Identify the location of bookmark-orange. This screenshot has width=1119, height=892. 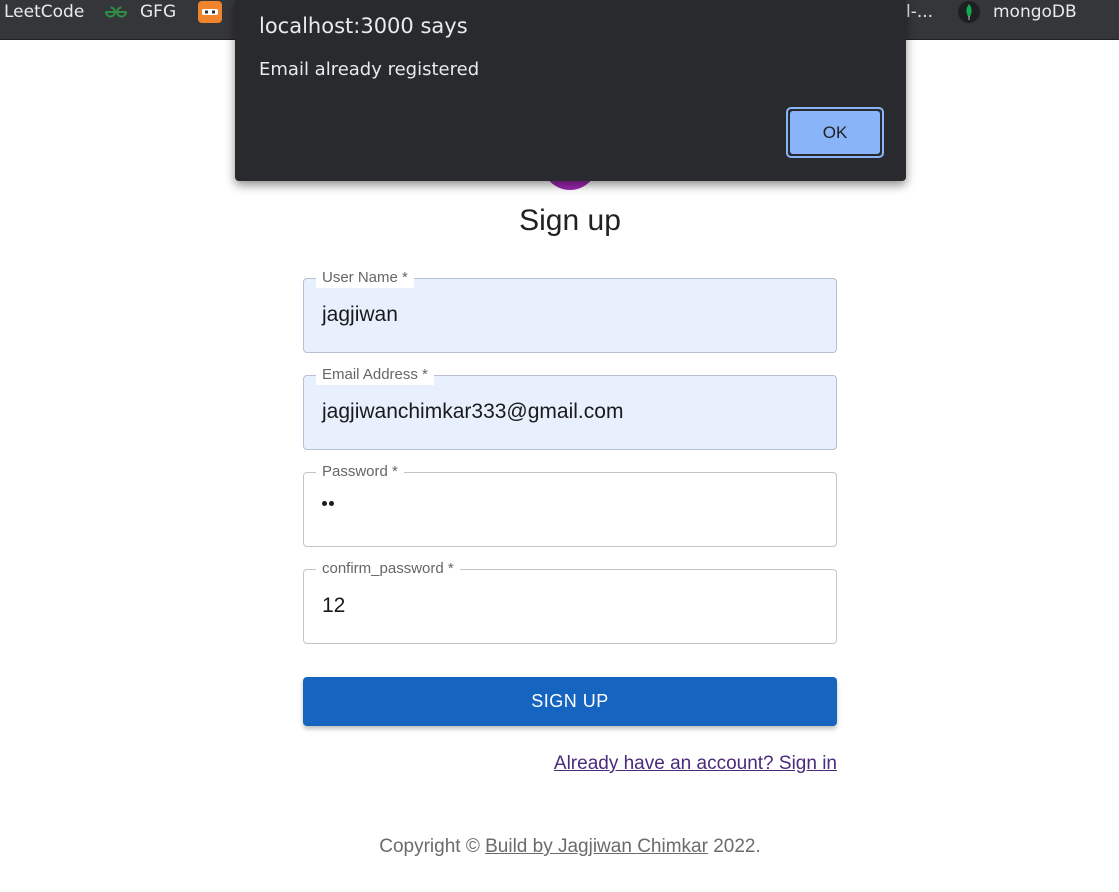
(210, 12).